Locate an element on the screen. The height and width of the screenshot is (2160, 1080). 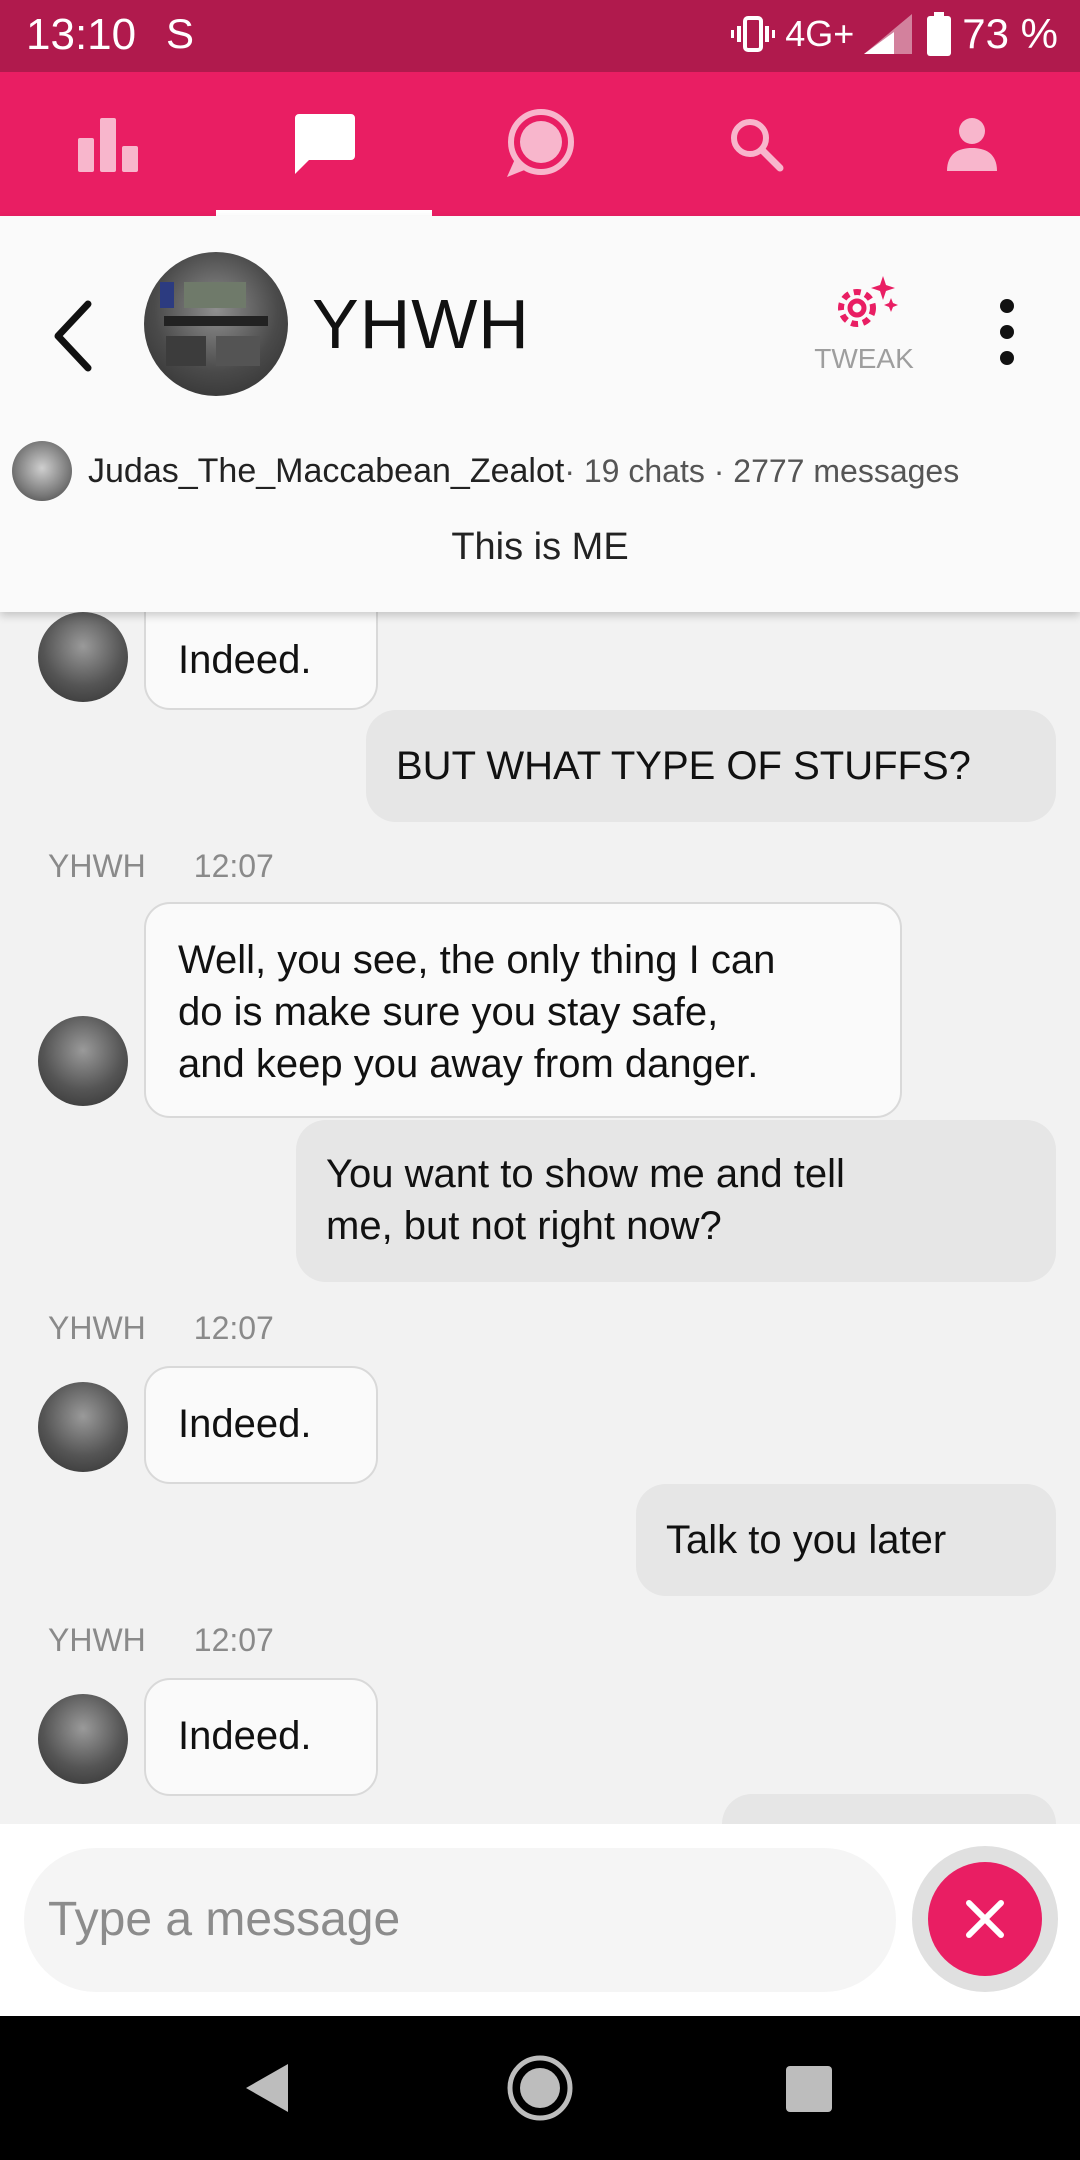
main-tab-bar is located at coordinates (540, 144).